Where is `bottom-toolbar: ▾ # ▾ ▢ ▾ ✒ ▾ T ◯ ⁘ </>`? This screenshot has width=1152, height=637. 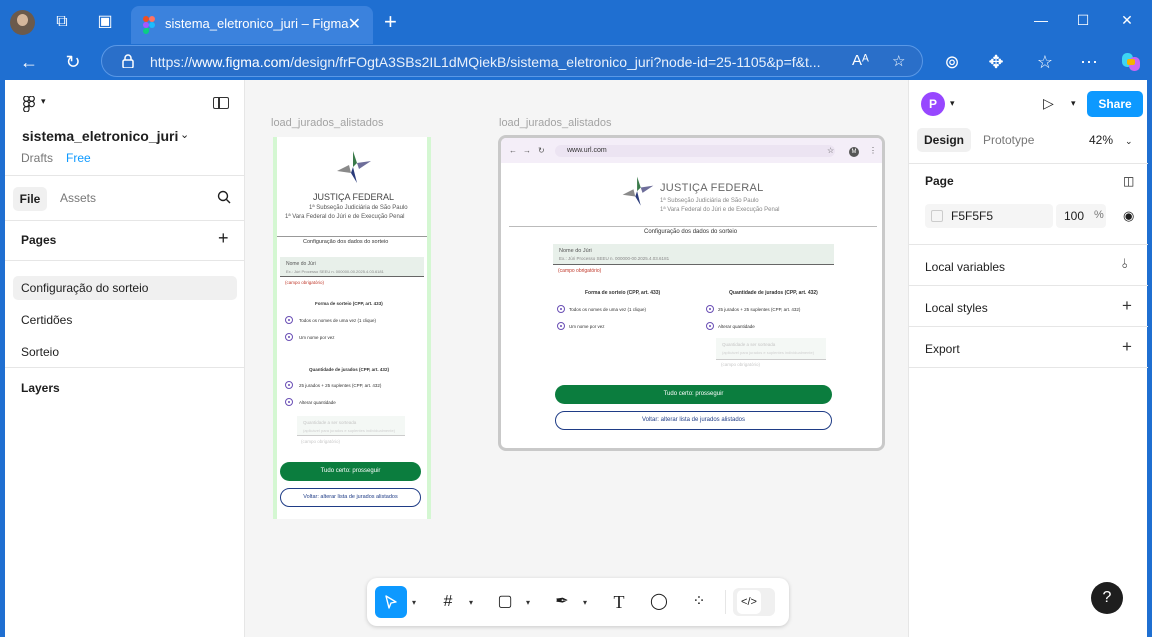 bottom-toolbar: ▾ # ▾ ▢ ▾ ✒ ▾ T ◯ ⁘ </> is located at coordinates (578, 602).